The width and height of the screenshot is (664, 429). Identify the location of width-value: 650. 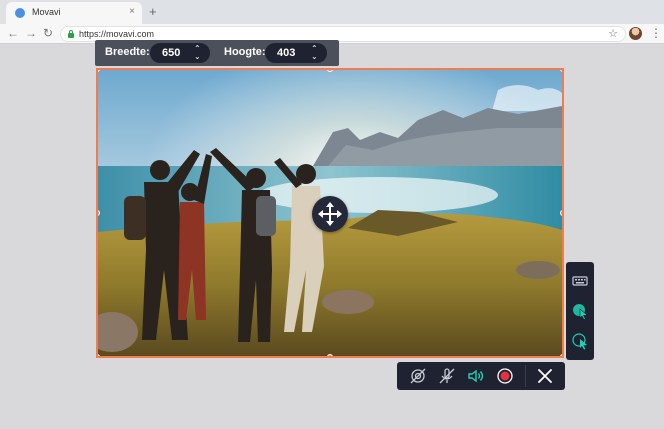
(171, 53).